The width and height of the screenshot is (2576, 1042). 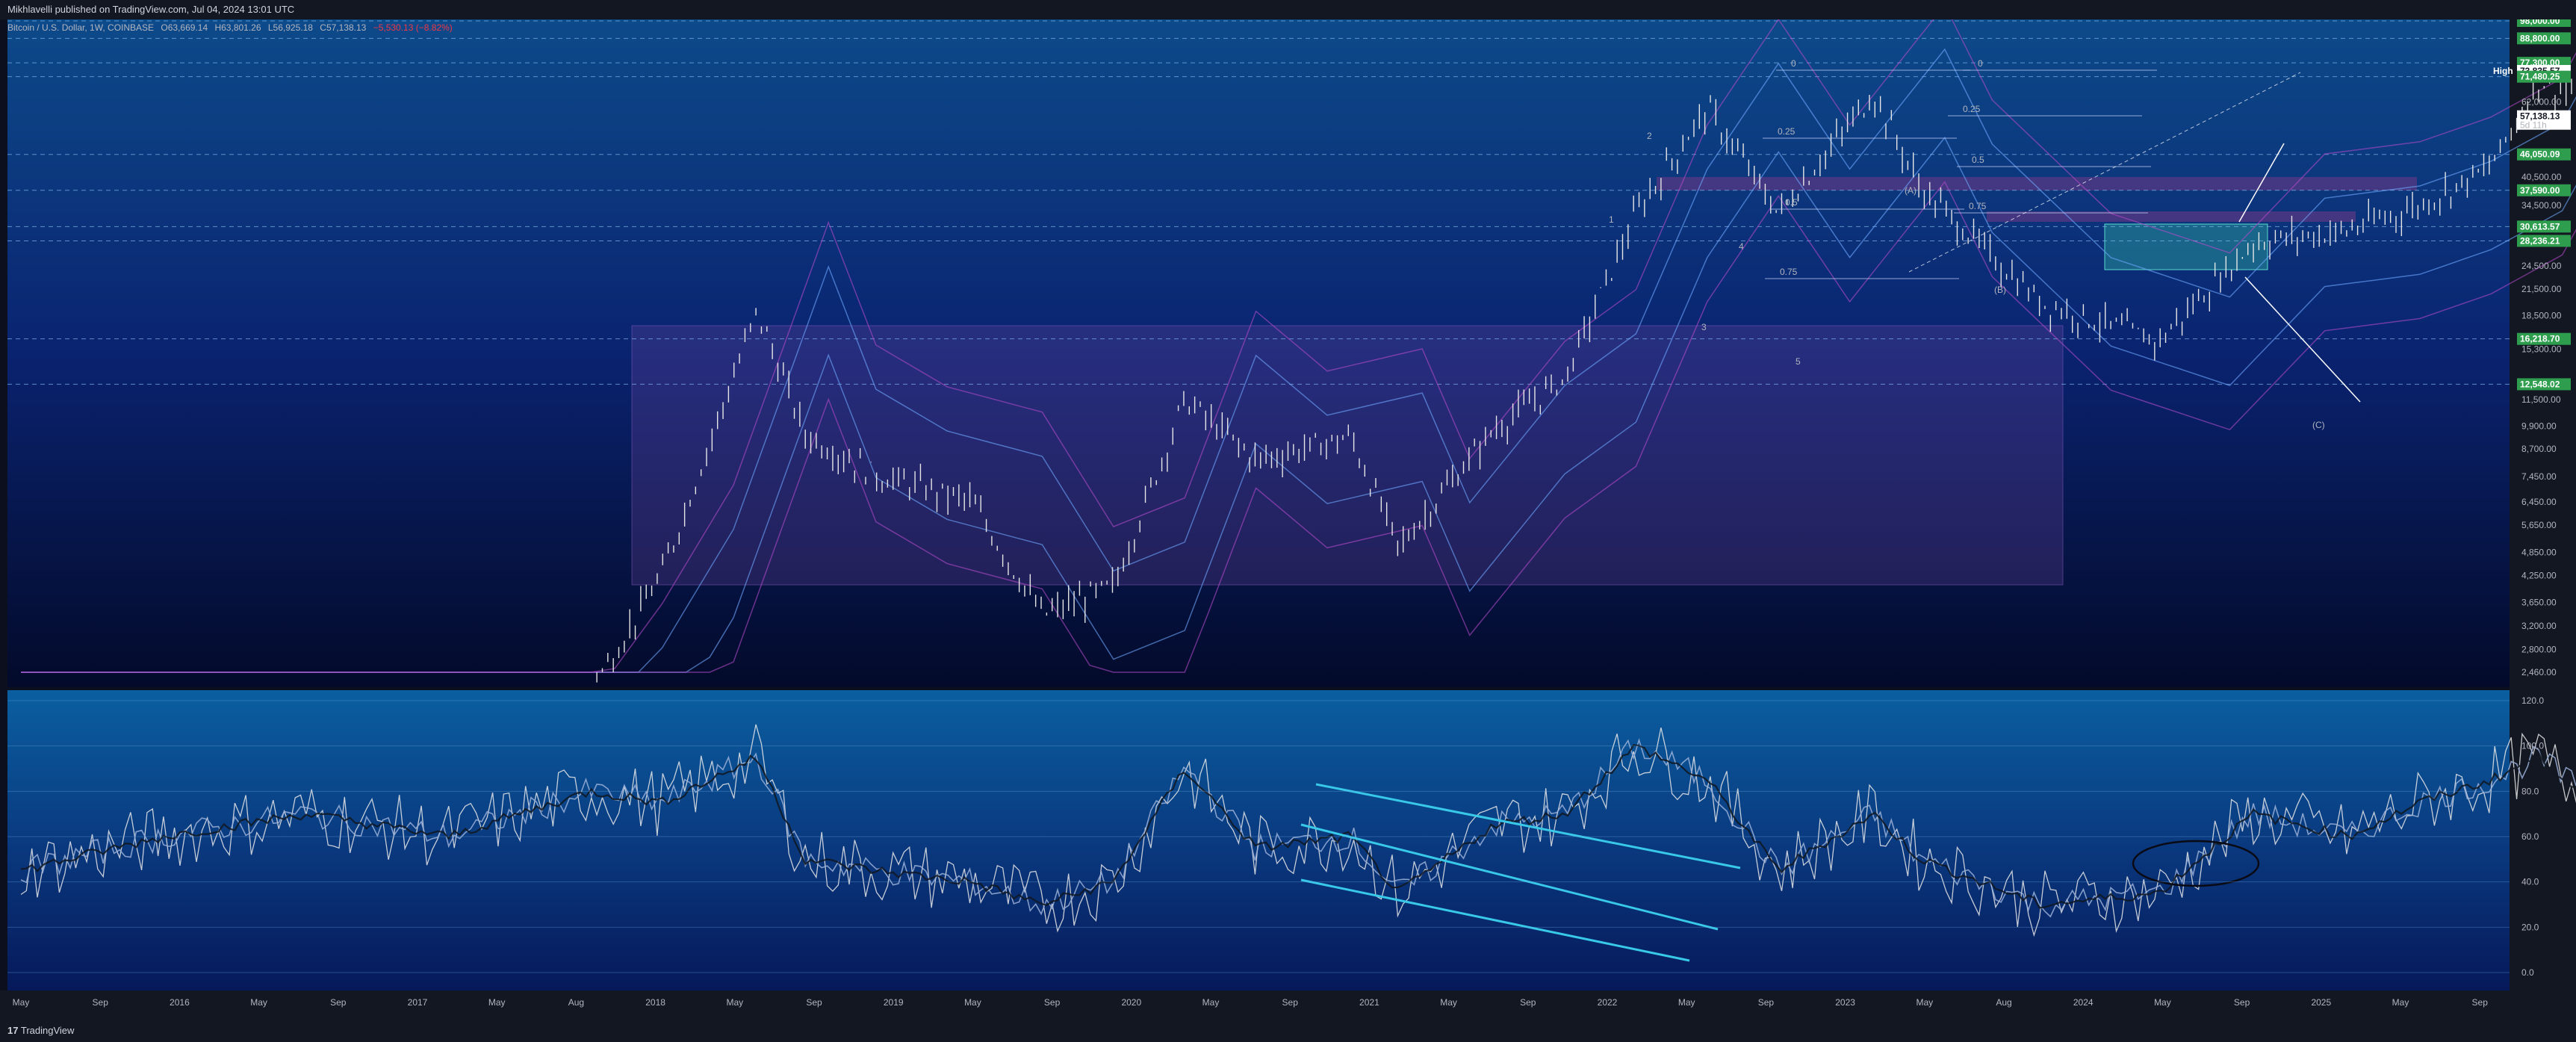 What do you see at coordinates (1611, 219) in the screenshot?
I see `wave-label: 1` at bounding box center [1611, 219].